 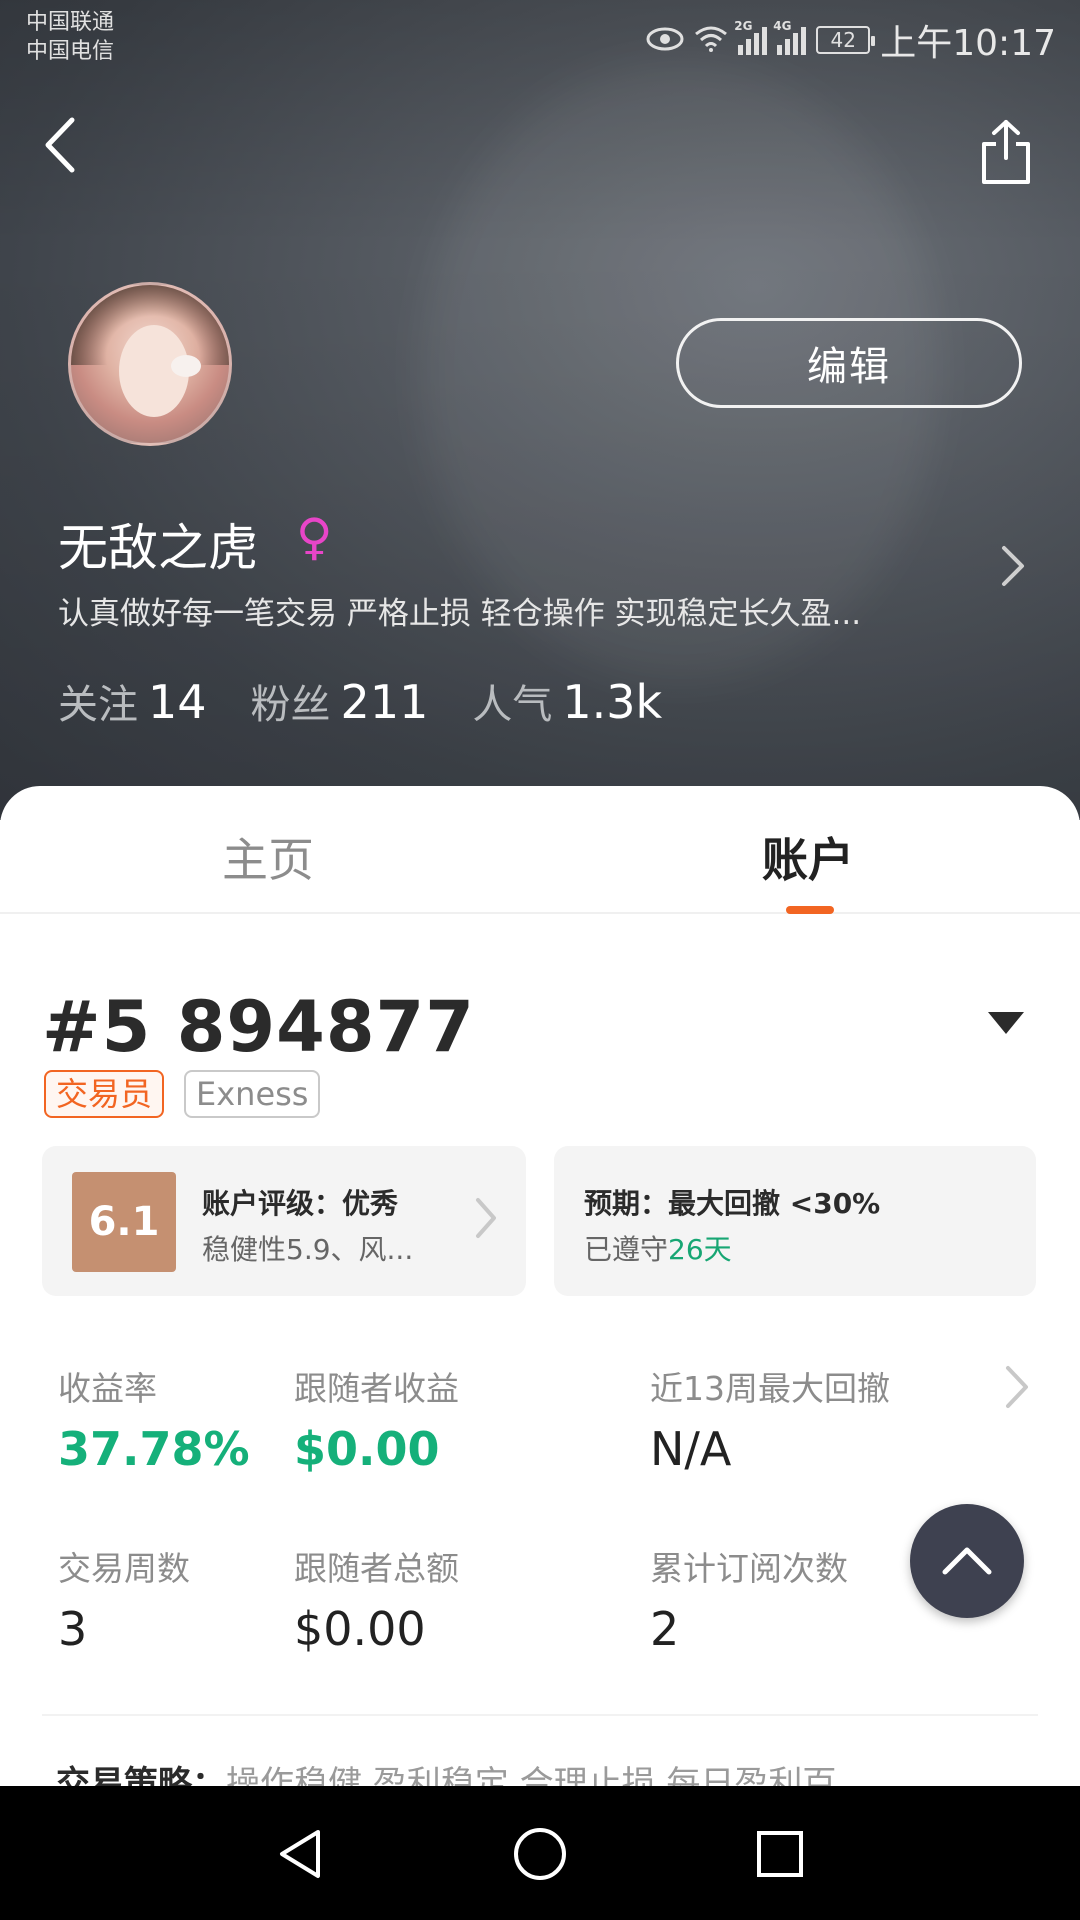 What do you see at coordinates (154, 1422) in the screenshot?
I see `metric-return-rate: 收益率 37.78%` at bounding box center [154, 1422].